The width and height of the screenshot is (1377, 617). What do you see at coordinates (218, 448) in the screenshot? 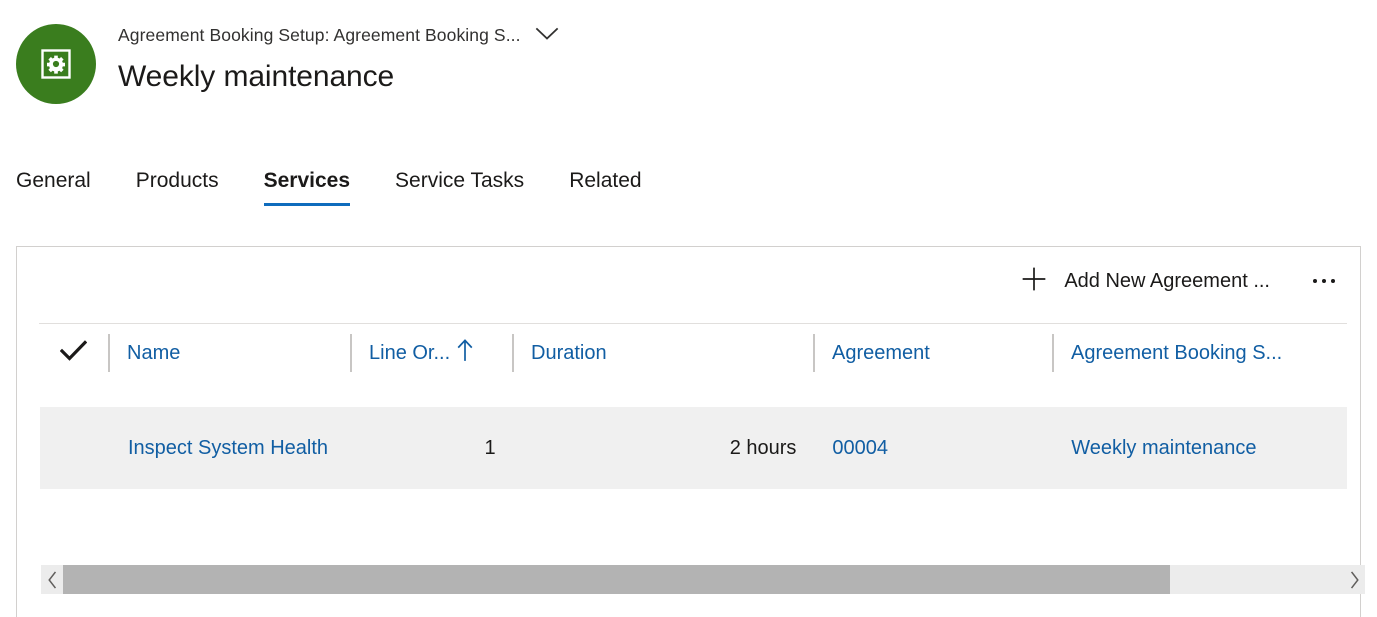
I see `cell-name-link: Inspect System Health` at bounding box center [218, 448].